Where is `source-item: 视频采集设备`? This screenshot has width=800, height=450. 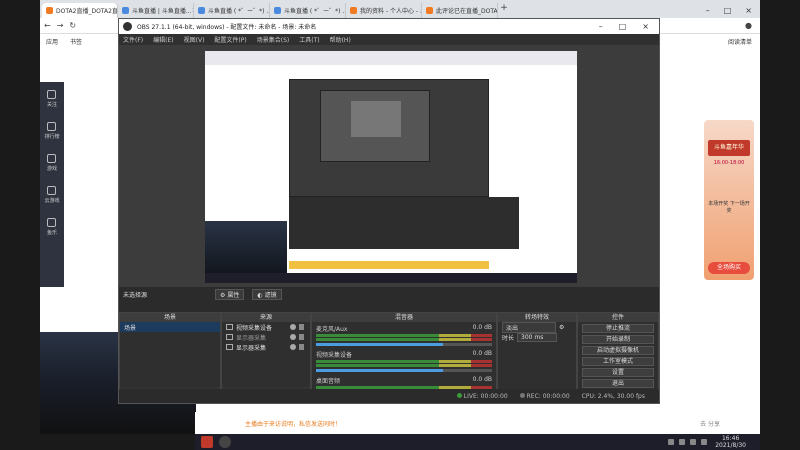 source-item: 视频采集设备 is located at coordinates (266, 327).